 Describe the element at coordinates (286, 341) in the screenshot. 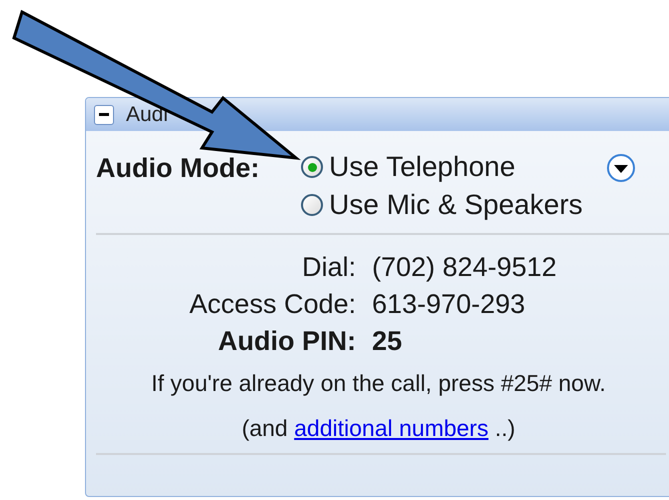

I see `detail-label: Audio PIN:` at that location.